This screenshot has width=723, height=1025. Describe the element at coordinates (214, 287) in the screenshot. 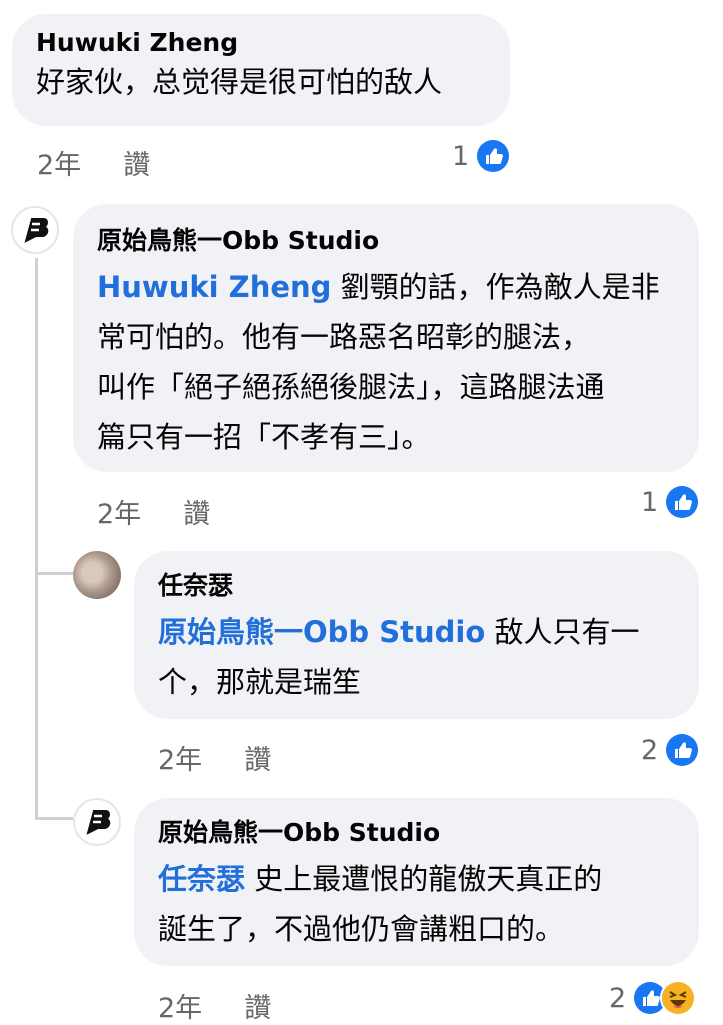

I see `mention-link: Huwuki Zheng` at that location.